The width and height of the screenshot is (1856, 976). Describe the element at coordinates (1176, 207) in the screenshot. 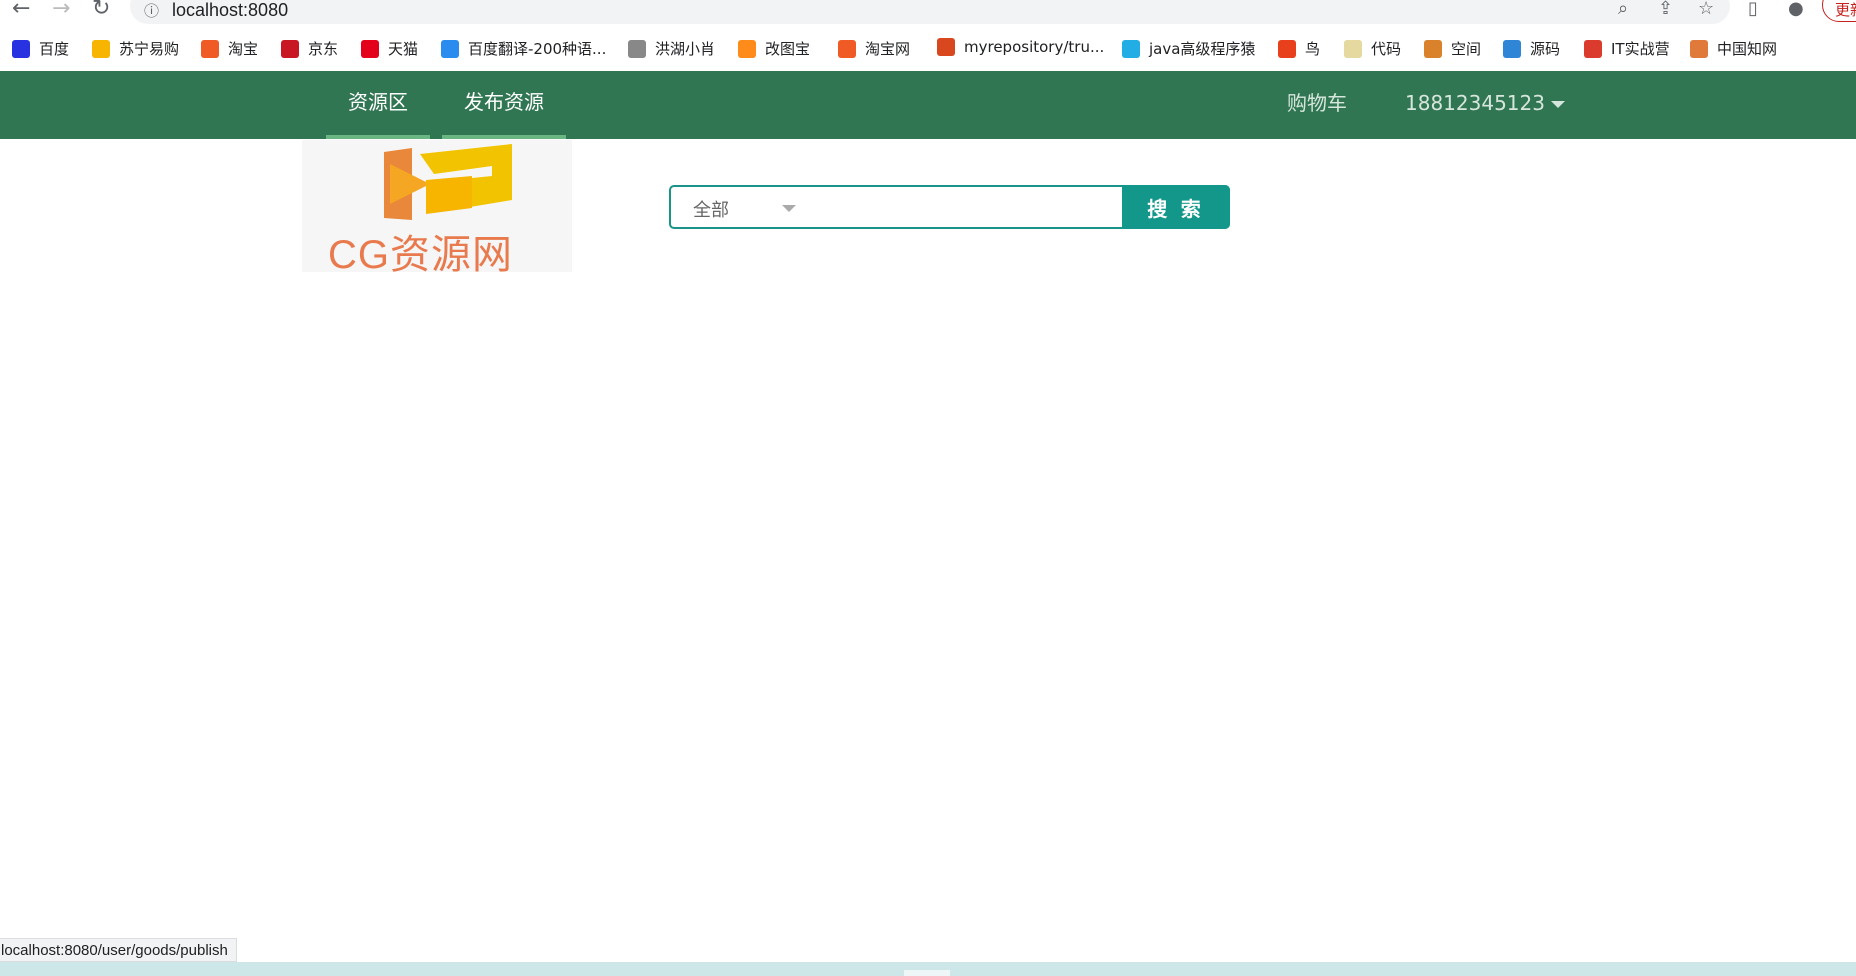

I see `search-button: 搜 索` at that location.